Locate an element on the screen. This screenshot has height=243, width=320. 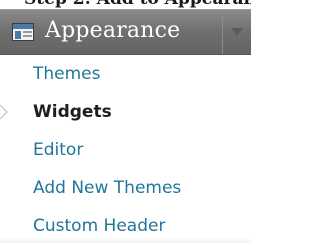
submenu-item-themes: Themes is located at coordinates (125, 74).